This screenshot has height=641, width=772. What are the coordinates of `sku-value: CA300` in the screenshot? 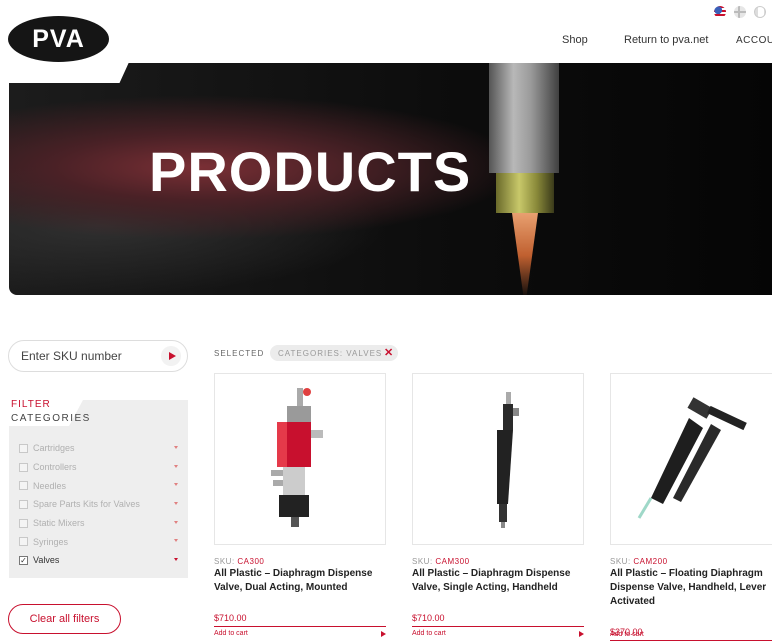 It's located at (251, 561).